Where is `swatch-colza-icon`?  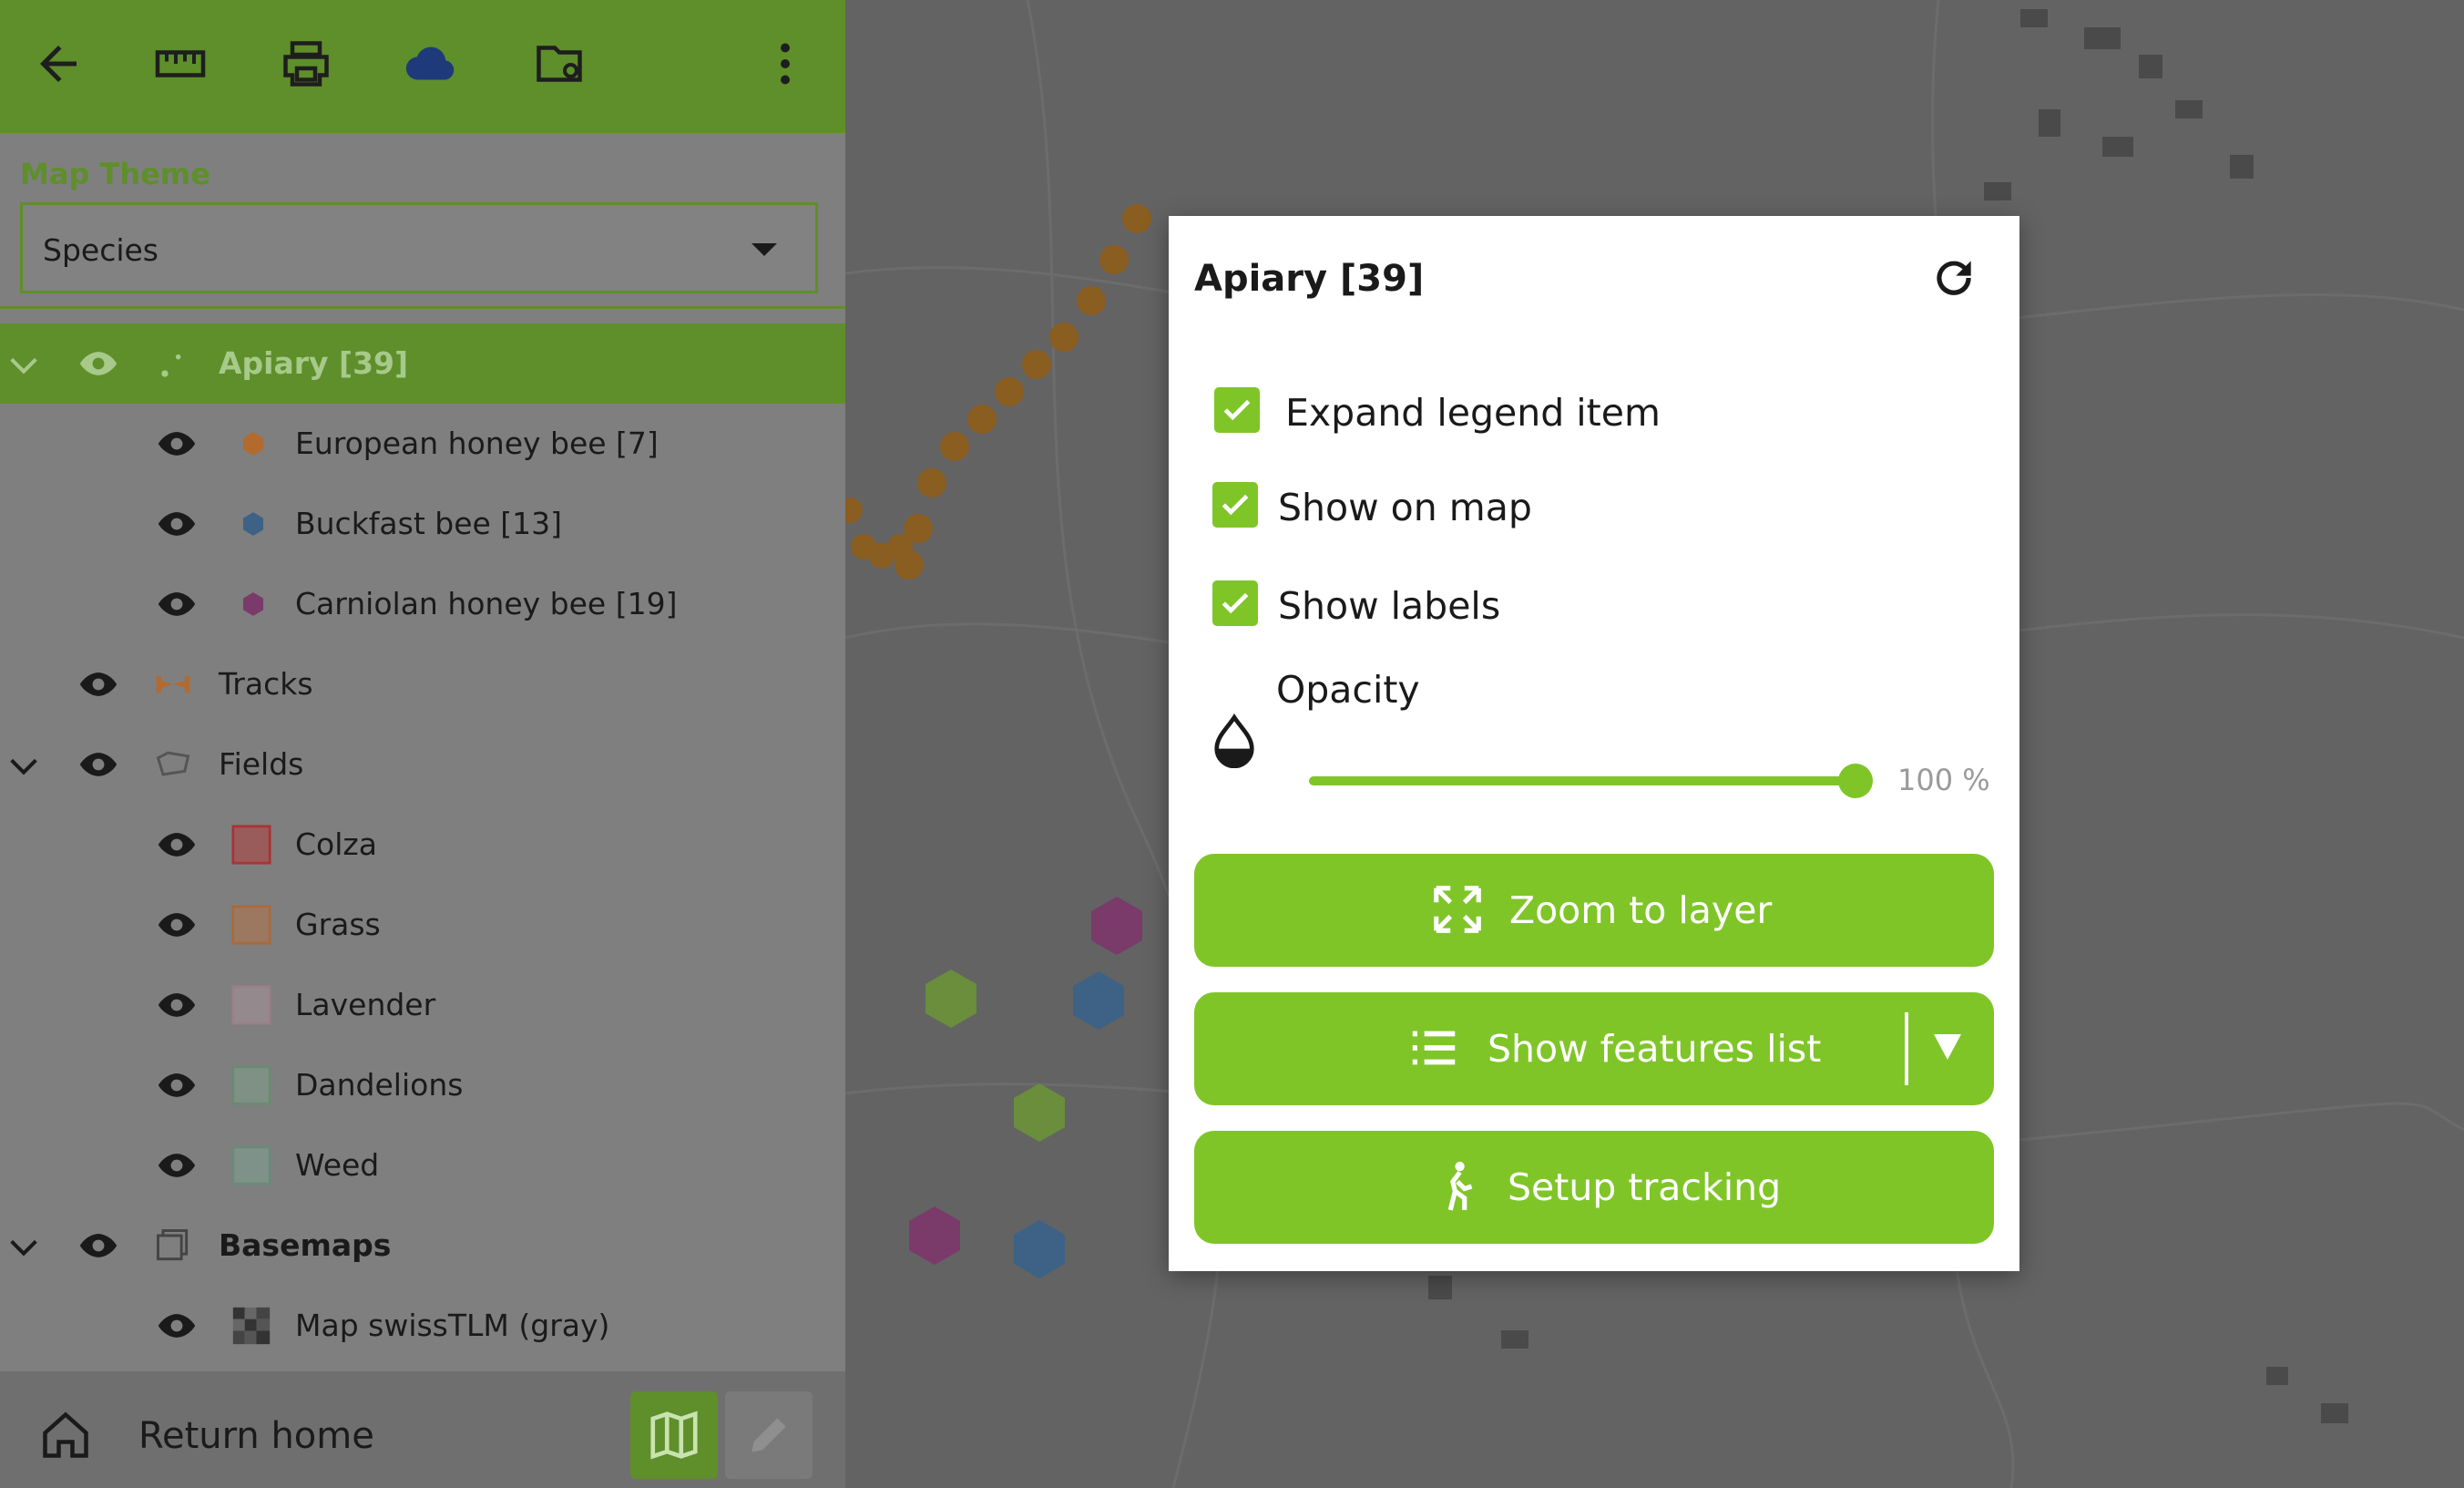
swatch-colza-icon is located at coordinates (251, 845).